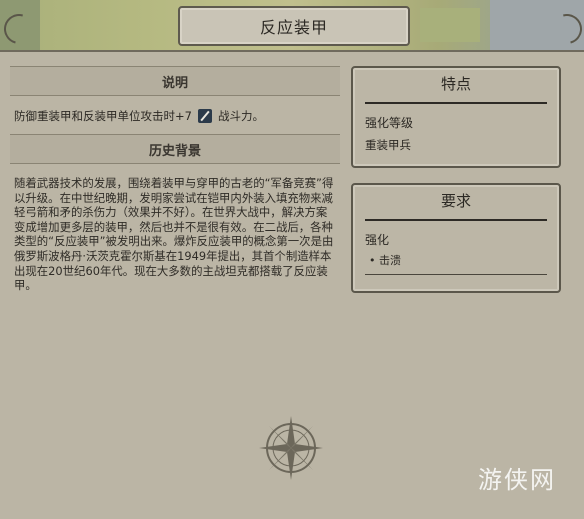 The image size is (584, 519). I want to click on watermark-logo: 游侠网, so click(517, 480).